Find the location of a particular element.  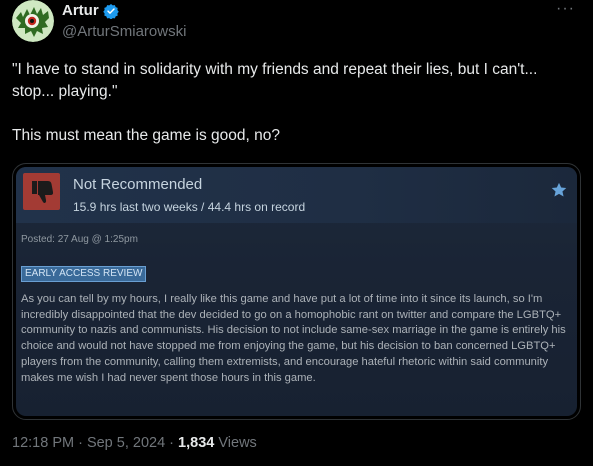

views-label: Views is located at coordinates (235, 443).